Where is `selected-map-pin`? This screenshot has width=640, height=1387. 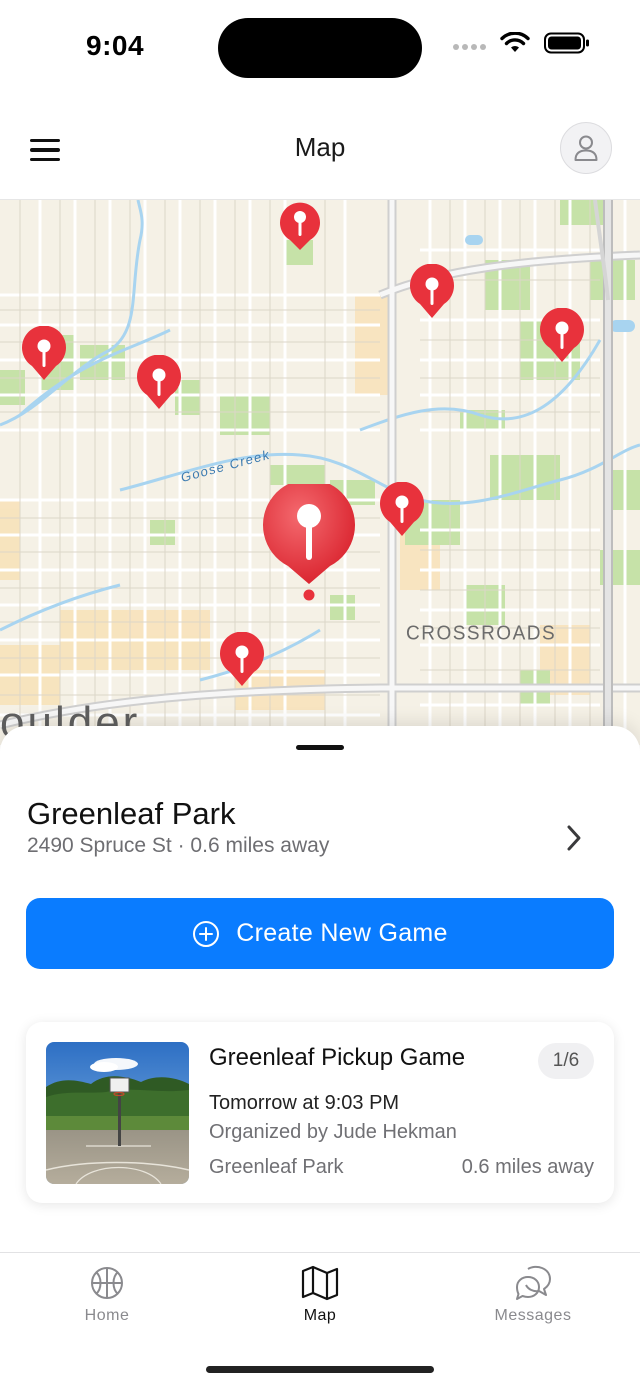
selected-map-pin is located at coordinates (309, 543).